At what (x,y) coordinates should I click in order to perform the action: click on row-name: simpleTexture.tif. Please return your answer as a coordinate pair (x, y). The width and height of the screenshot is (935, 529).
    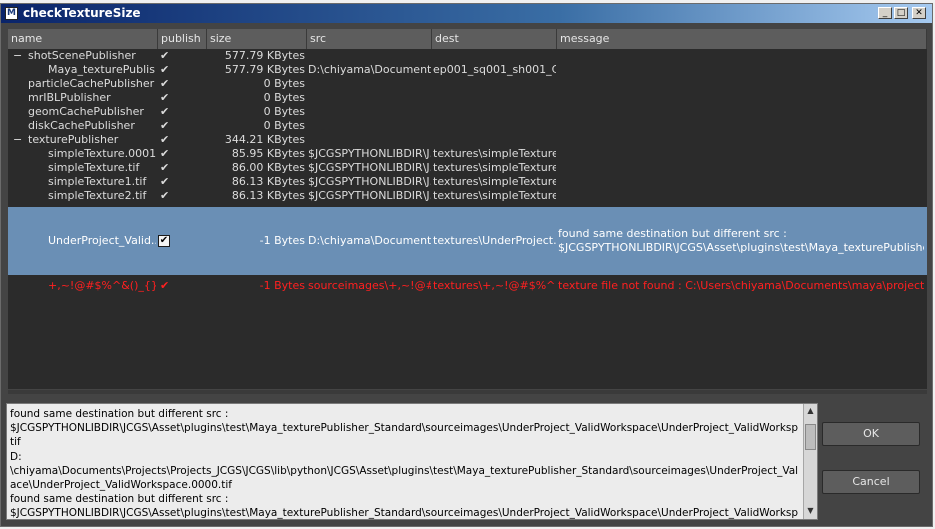
    Looking at the image, I should click on (94, 167).